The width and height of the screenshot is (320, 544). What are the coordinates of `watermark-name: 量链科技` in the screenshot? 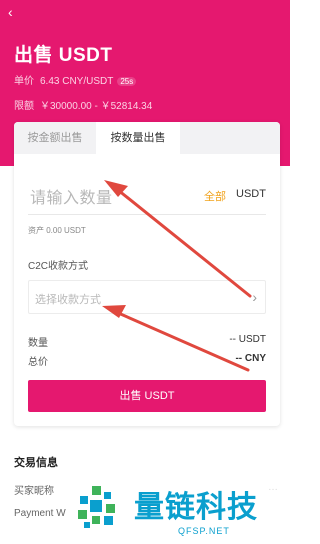 It's located at (196, 507).